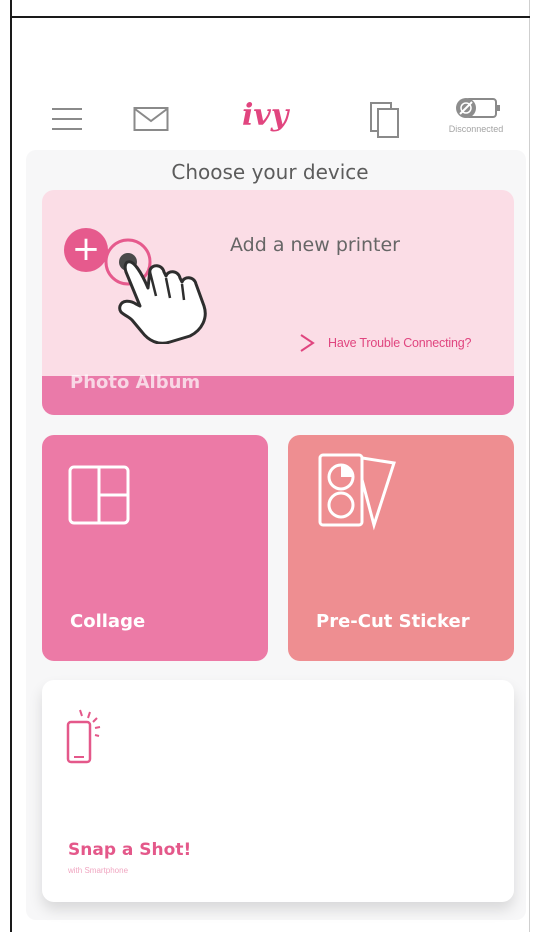 The width and height of the screenshot is (535, 932). Describe the element at coordinates (270, 172) in the screenshot. I see `page-title: Choose your device` at that location.